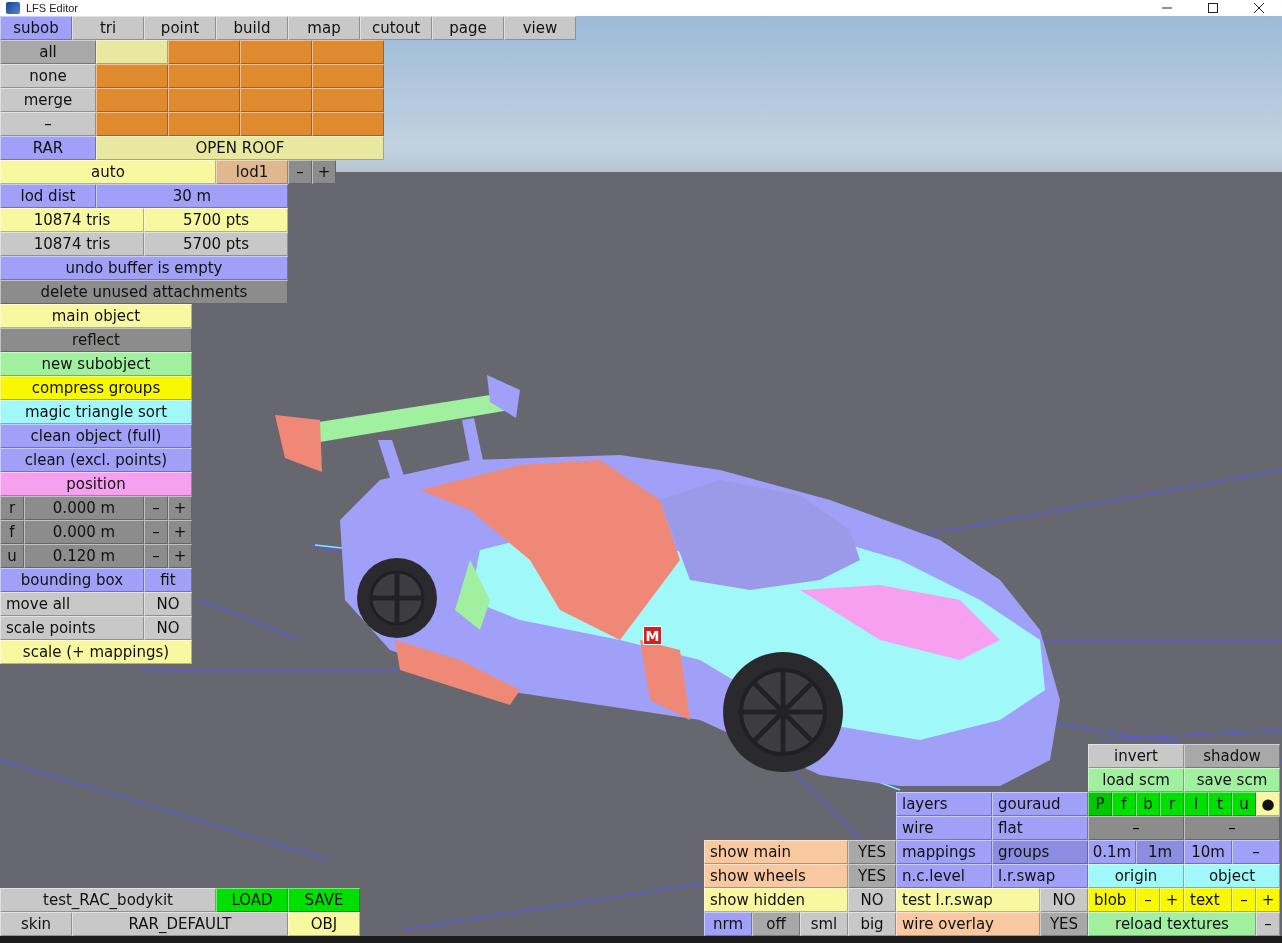 This screenshot has height=943, width=1282. What do you see at coordinates (12, 508) in the screenshot?
I see `panel-button: r` at bounding box center [12, 508].